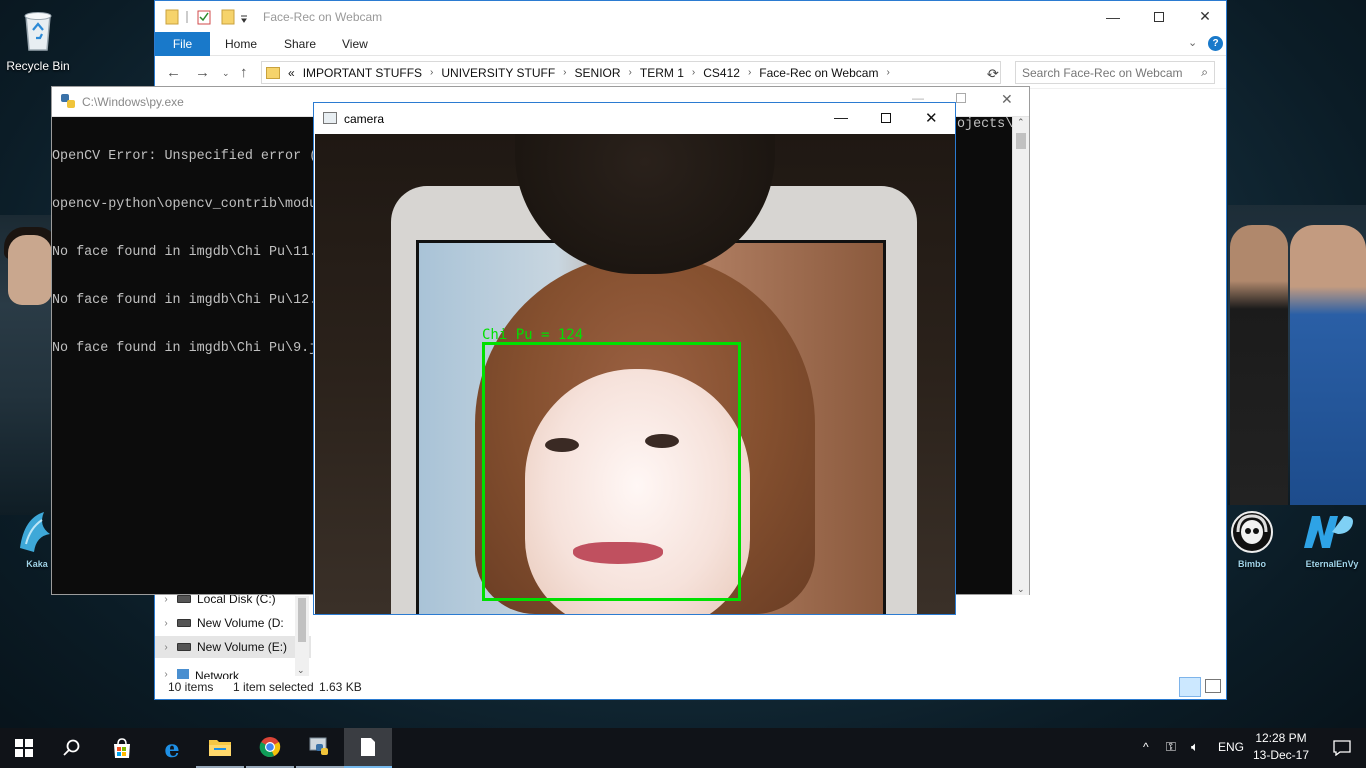 The height and width of the screenshot is (768, 1366). Describe the element at coordinates (961, 98) in the screenshot. I see `console-maximize-icon` at that location.